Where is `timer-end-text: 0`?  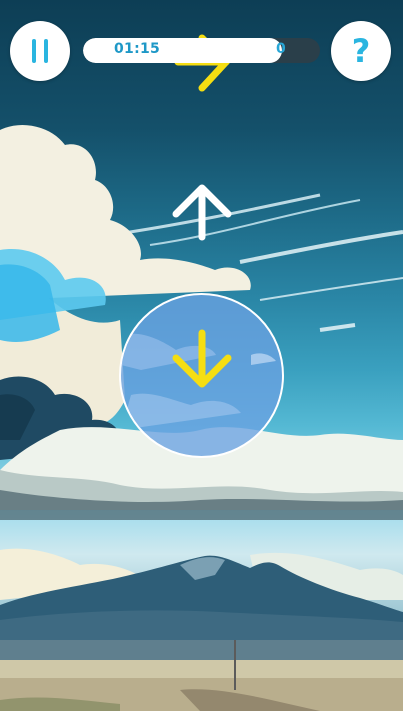
timer-end-text: 0 is located at coordinates (281, 49).